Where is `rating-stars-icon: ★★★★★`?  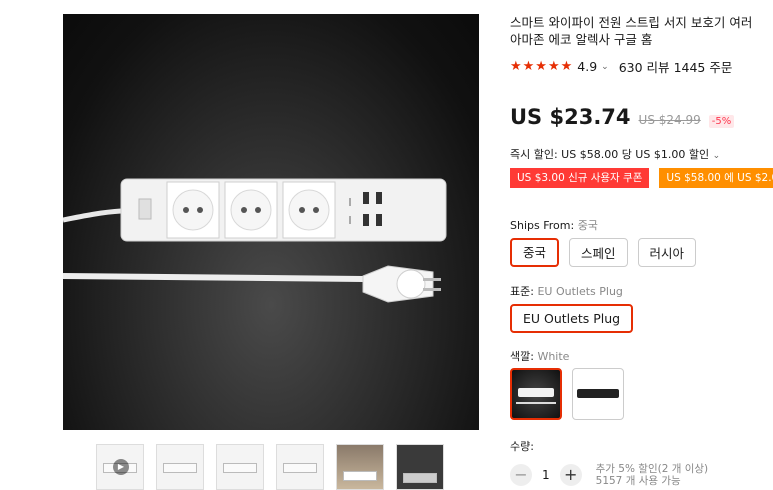
rating-stars-icon: ★★★★★ is located at coordinates (542, 66).